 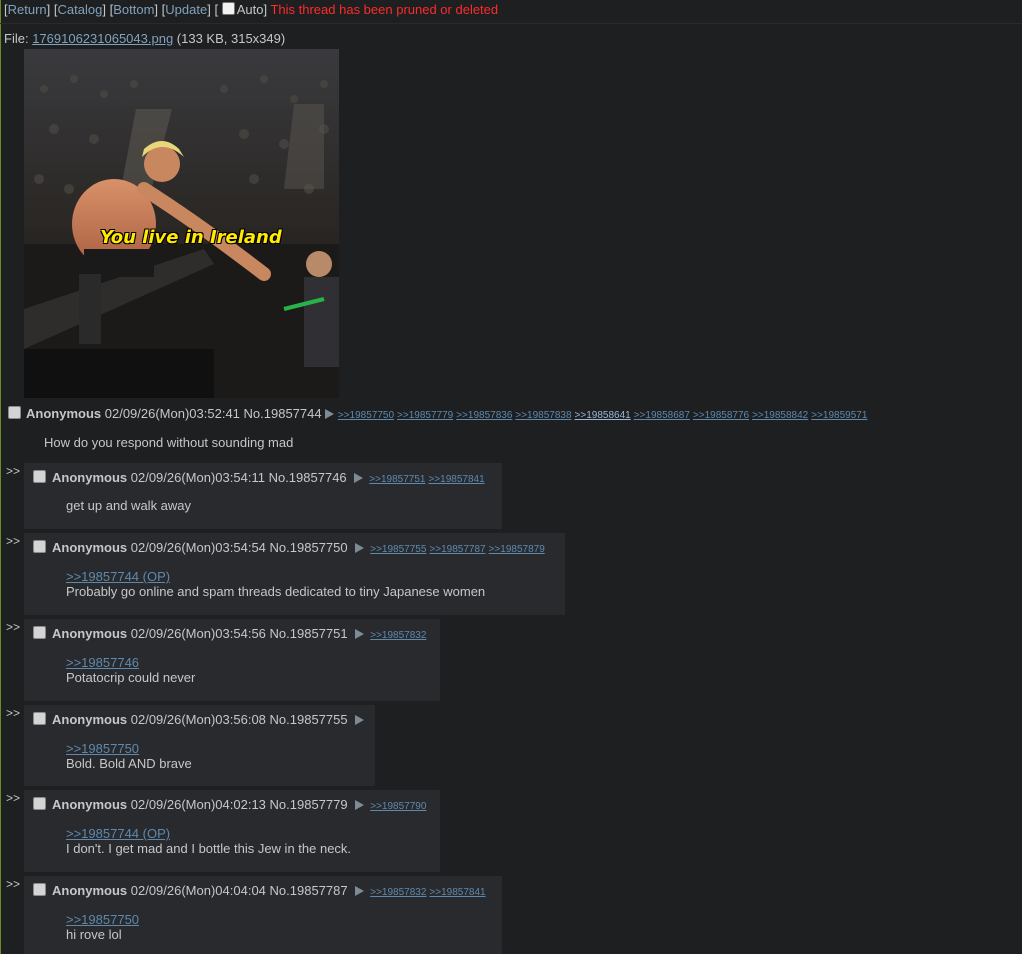 What do you see at coordinates (94, 934) in the screenshot?
I see `message-text: hi rove lol` at bounding box center [94, 934].